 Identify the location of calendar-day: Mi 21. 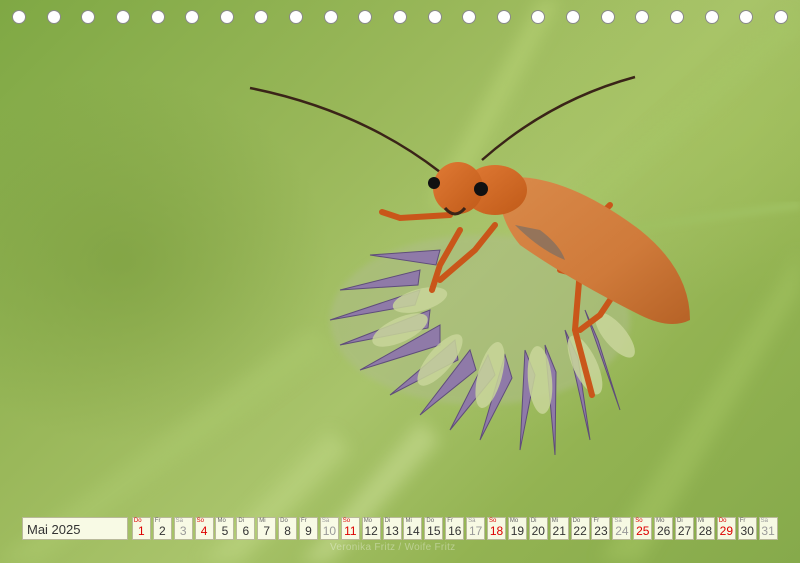
(559, 528).